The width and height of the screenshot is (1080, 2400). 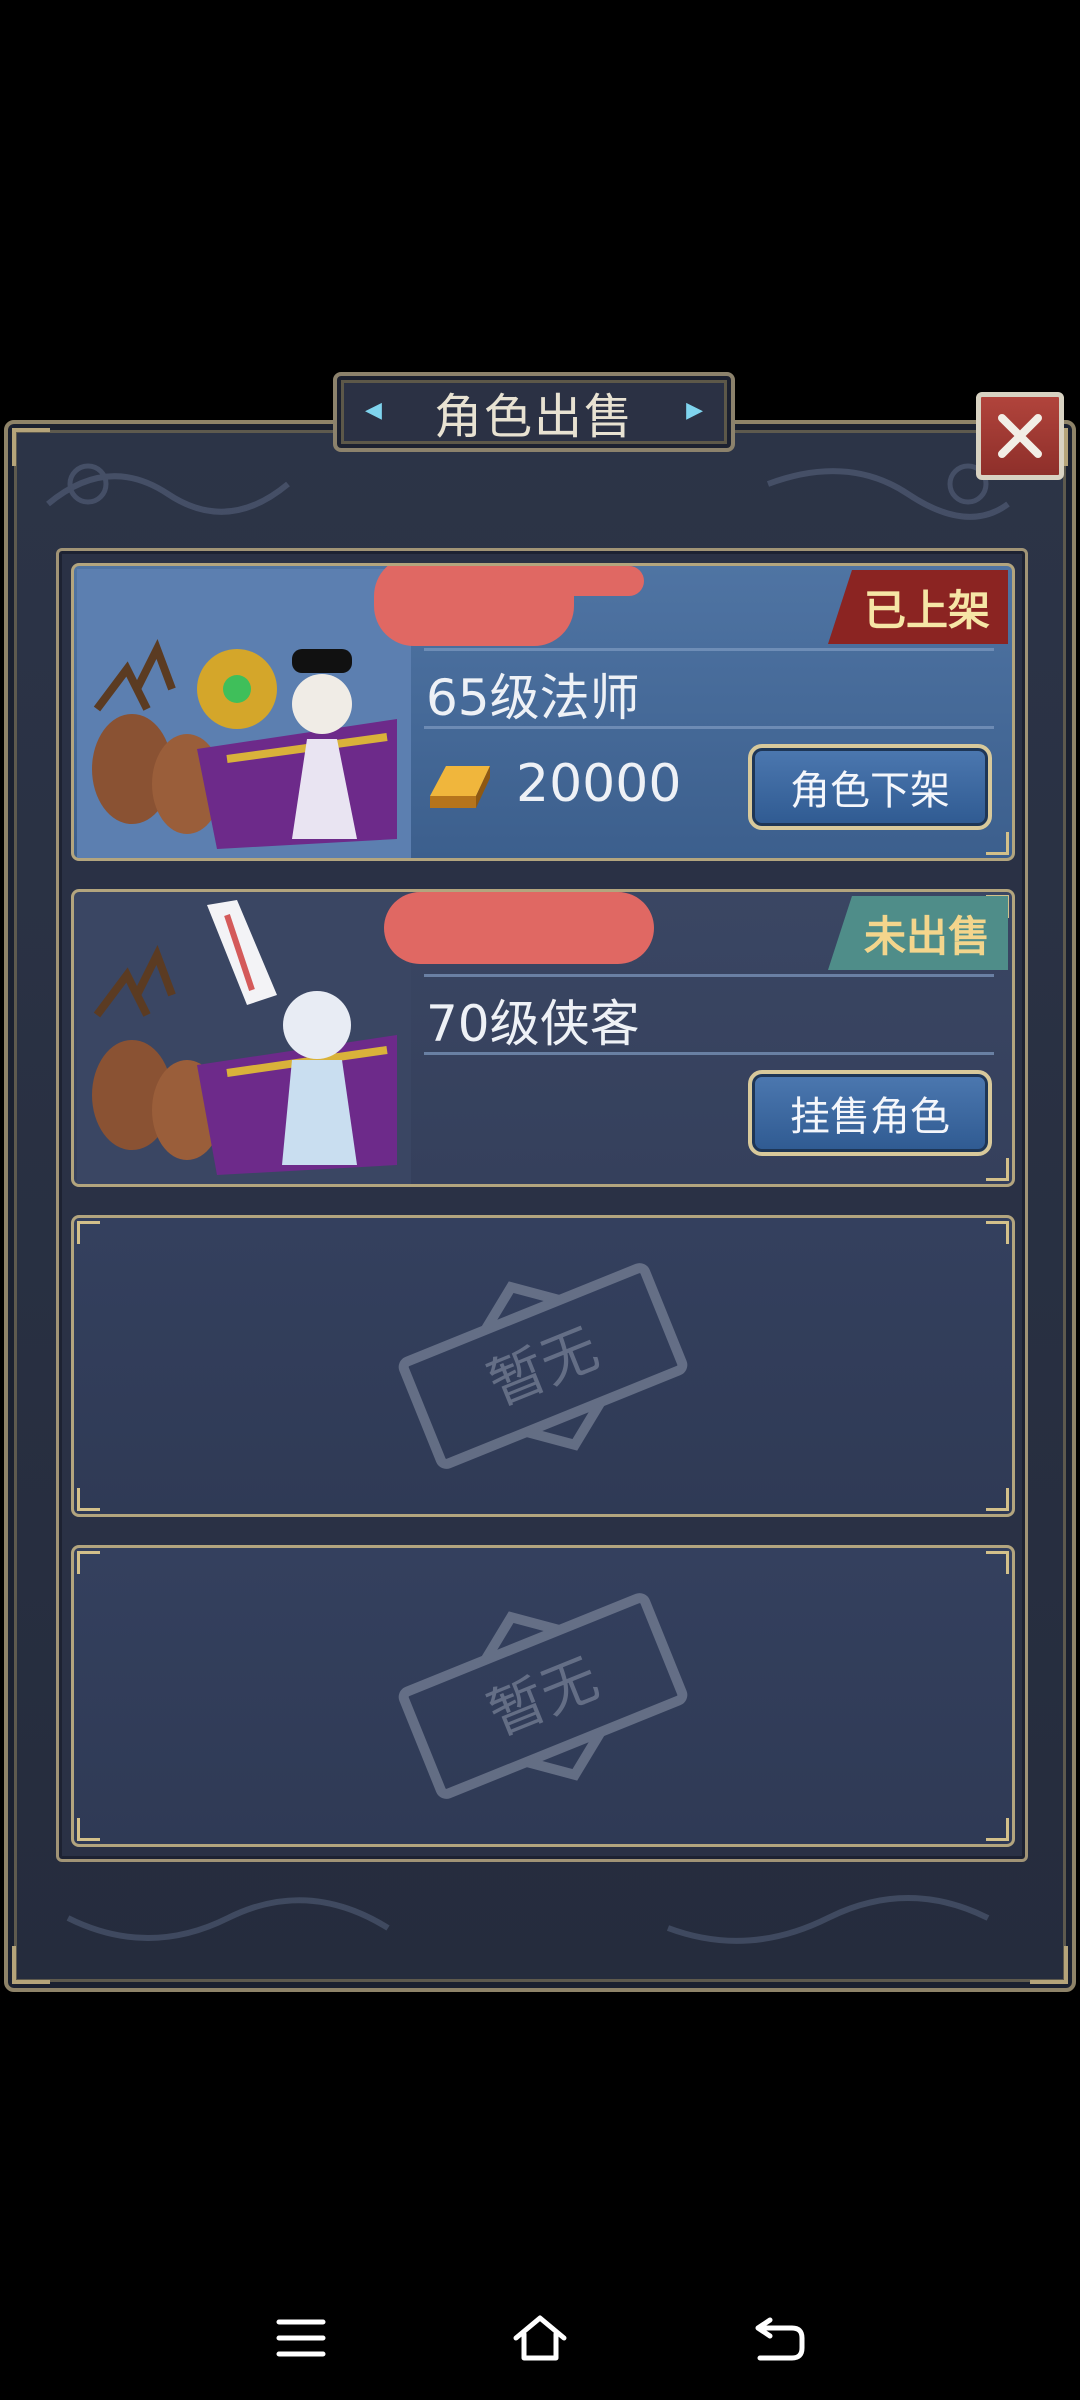 I want to click on dialog-title-tab: ◀ 角色出售 ▶, so click(x=534, y=412).